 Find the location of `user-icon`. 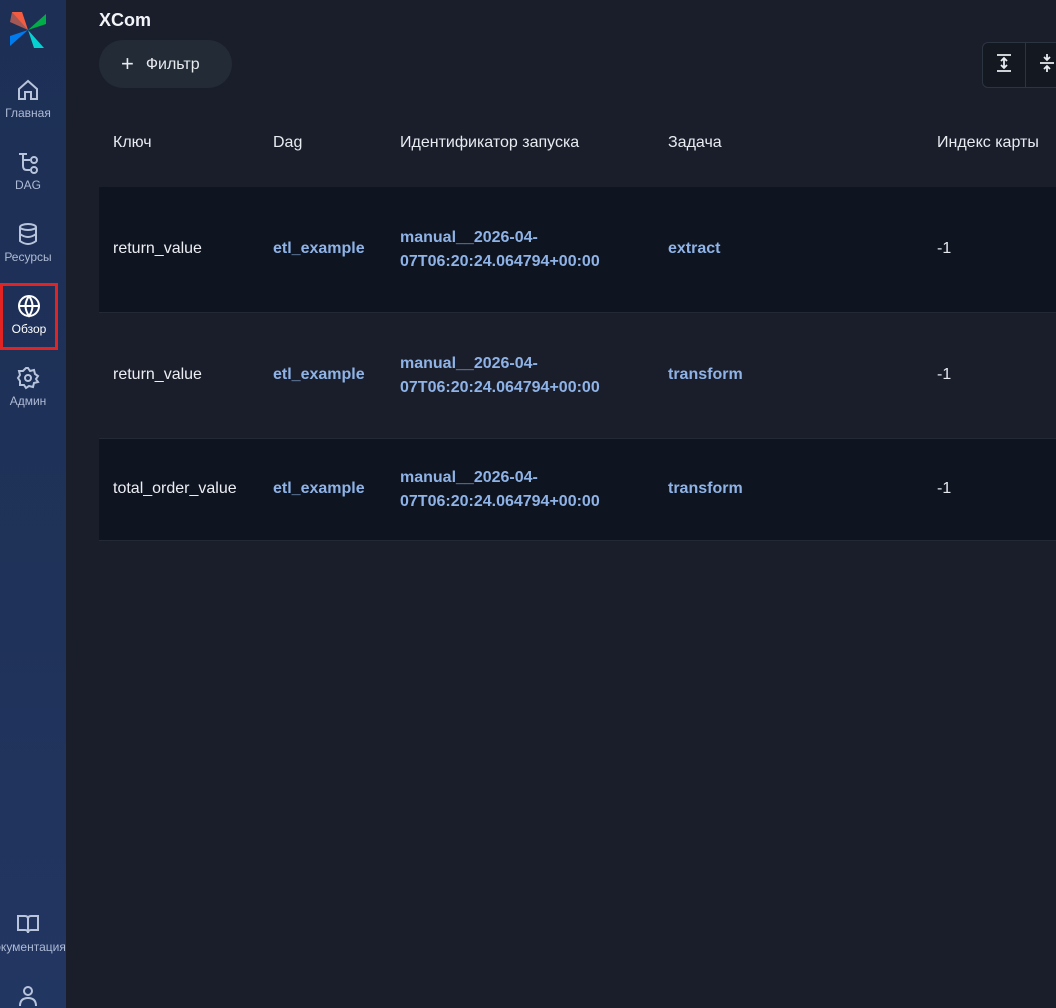

user-icon is located at coordinates (28, 996).